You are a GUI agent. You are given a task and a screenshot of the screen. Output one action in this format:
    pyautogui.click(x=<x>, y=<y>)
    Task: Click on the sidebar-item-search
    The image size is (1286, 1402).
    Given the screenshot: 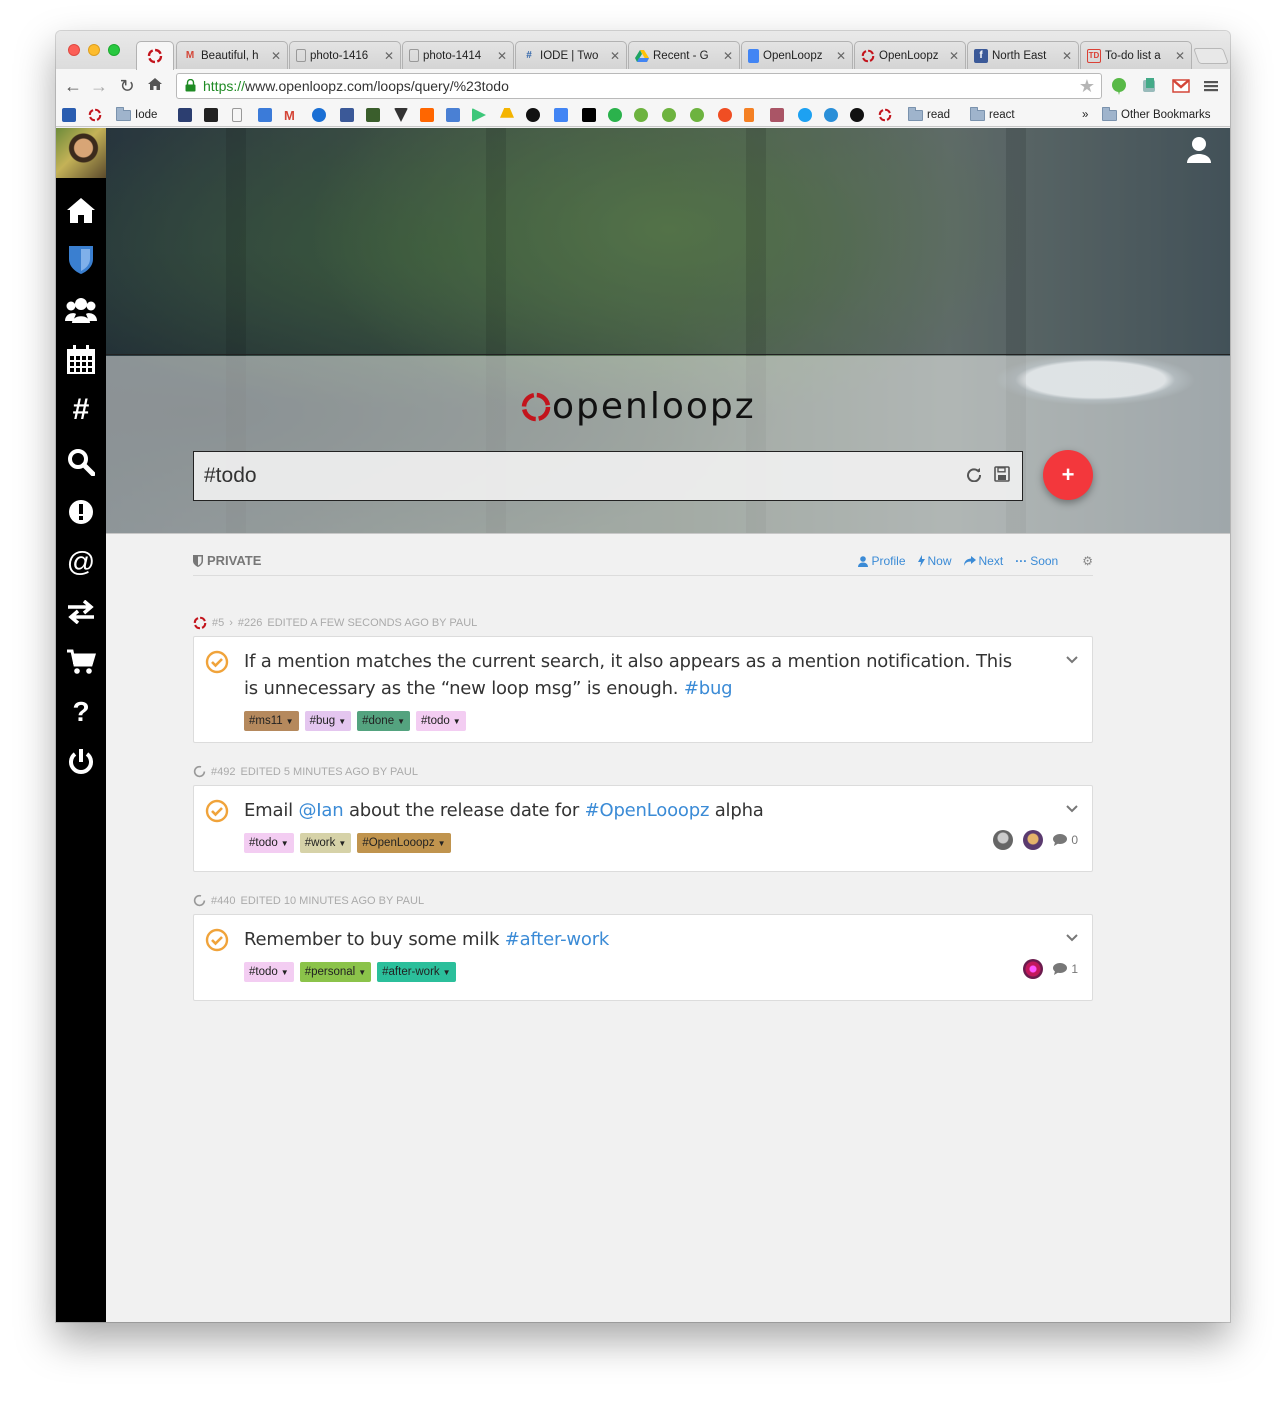 What is the action you would take?
    pyautogui.click(x=81, y=462)
    